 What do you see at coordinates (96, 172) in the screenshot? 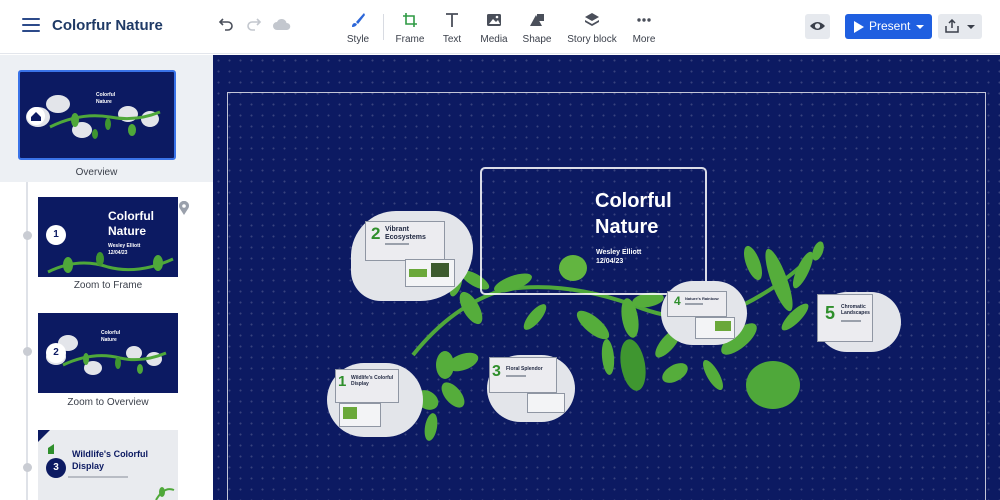
I see `overview-label: Overview` at bounding box center [96, 172].